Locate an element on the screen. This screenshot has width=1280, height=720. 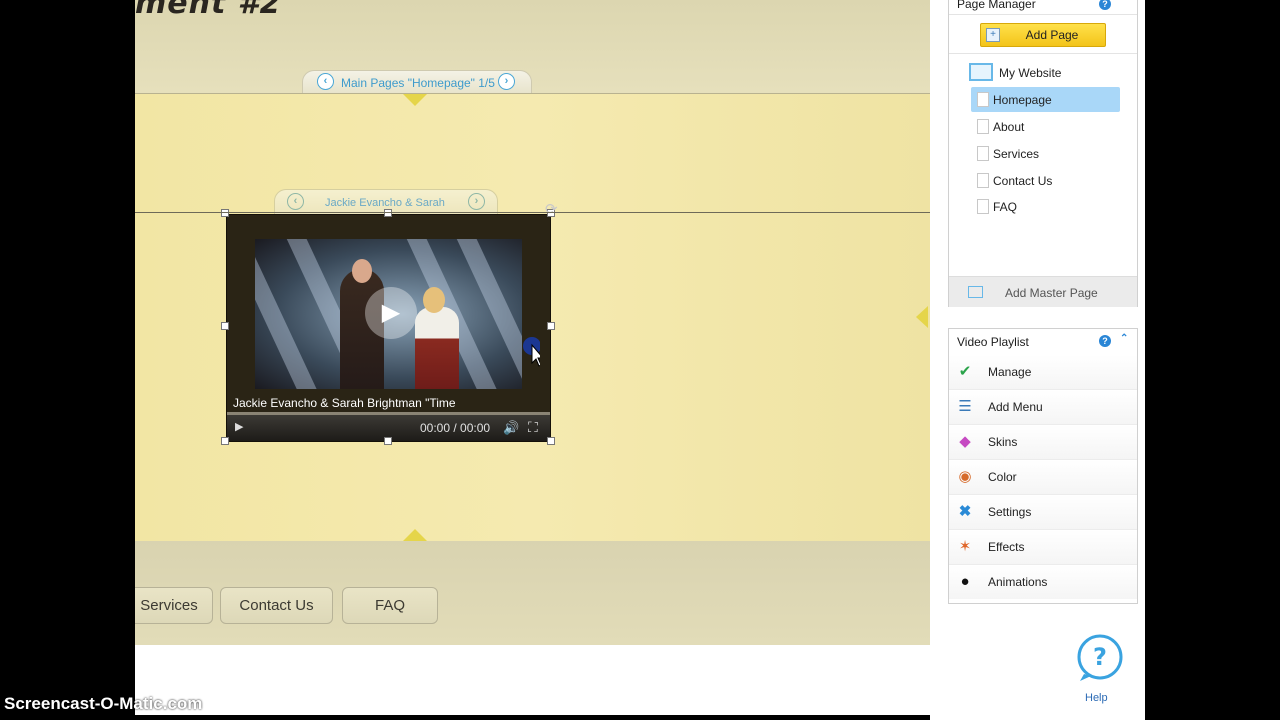
playlist-add-menu-label: Add Menu is located at coordinates (1015, 407).